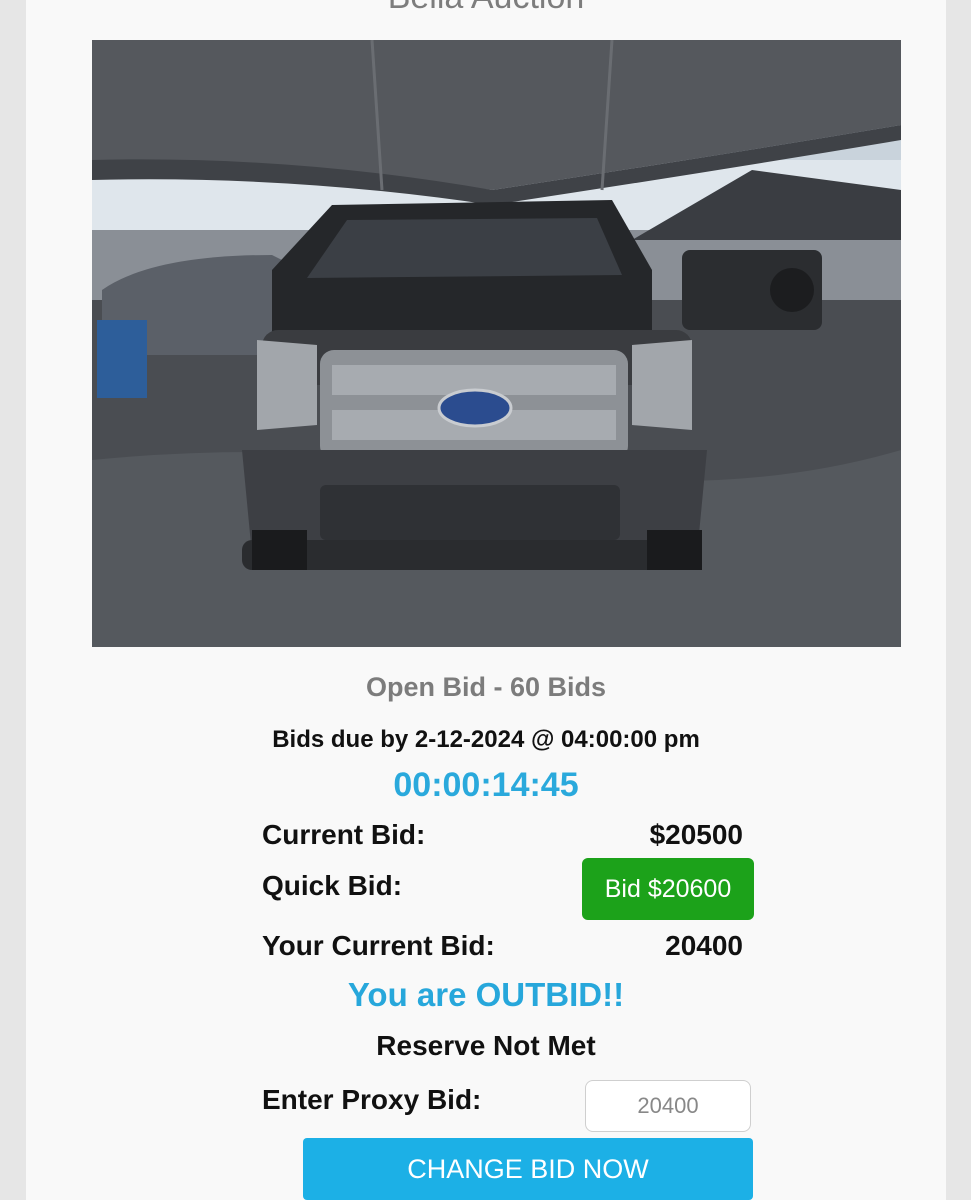 The image size is (971, 1200). What do you see at coordinates (486, 687) in the screenshot?
I see `bid-status: Open Bid - 60 Bids` at bounding box center [486, 687].